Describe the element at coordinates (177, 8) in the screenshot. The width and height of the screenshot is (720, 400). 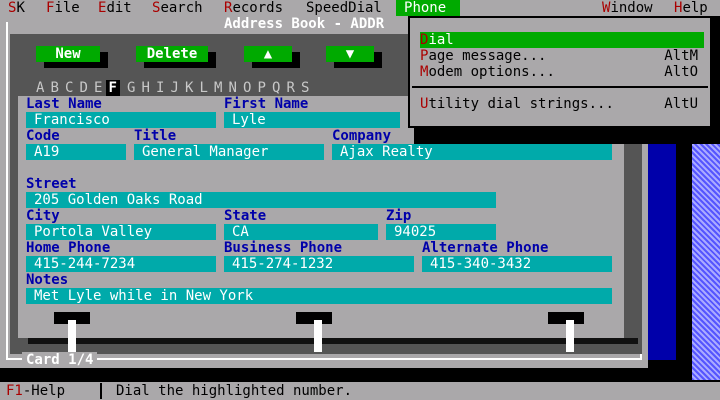
I see `menu-search: Search` at that location.